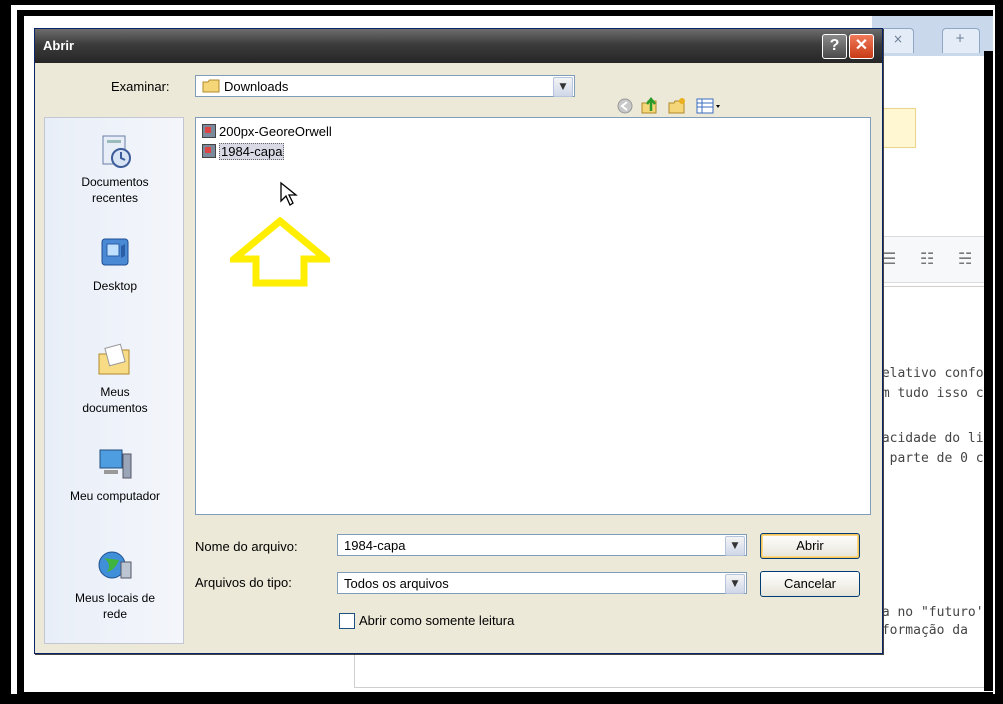 The height and width of the screenshot is (704, 1003). What do you see at coordinates (115, 565) in the screenshot?
I see `network-places-icon` at bounding box center [115, 565].